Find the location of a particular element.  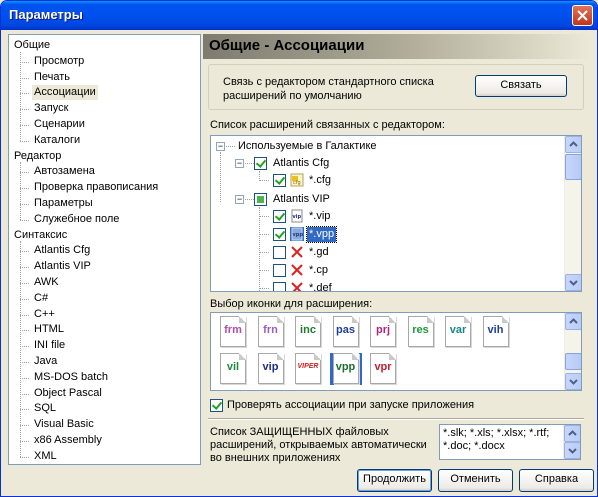

check-assoc-checkbox is located at coordinates (216, 405).